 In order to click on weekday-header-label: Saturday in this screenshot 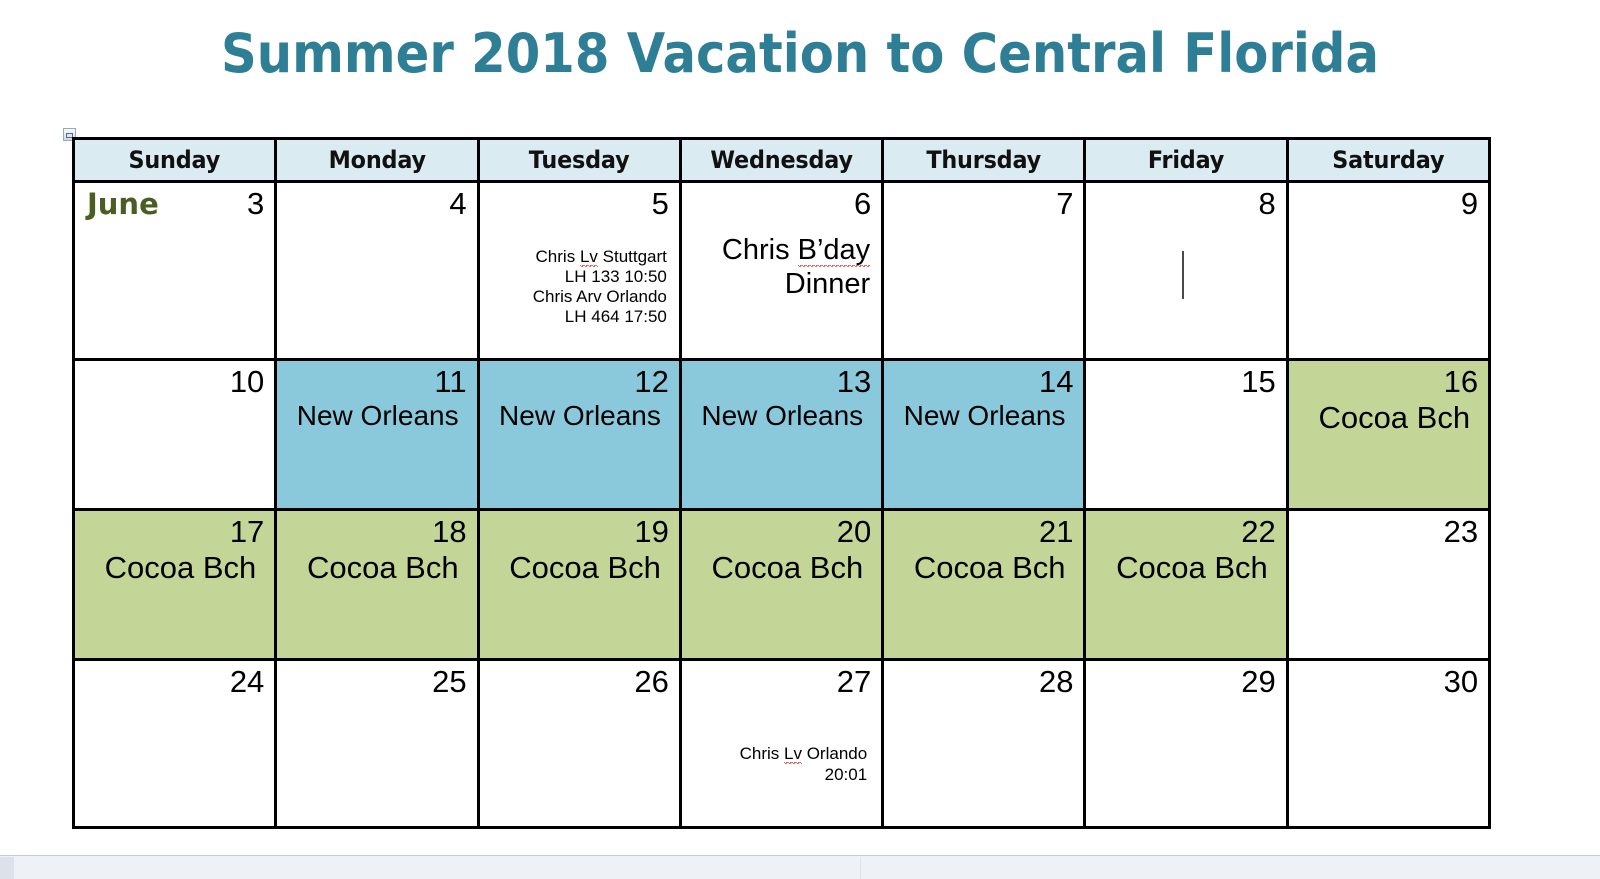, I will do `click(1388, 160)`.